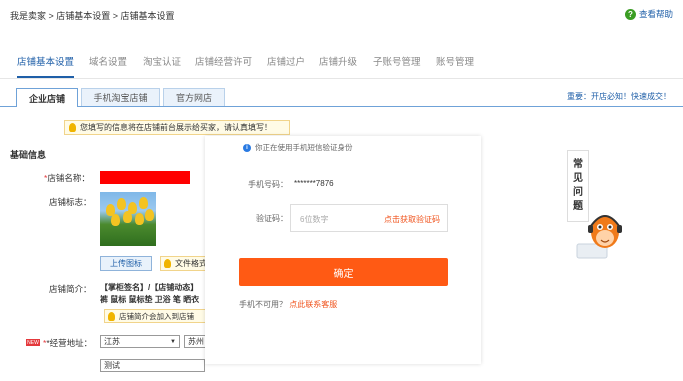 The width and height of the screenshot is (683, 381). What do you see at coordinates (28, 155) in the screenshot?
I see `section-title: 基础信息` at bounding box center [28, 155].